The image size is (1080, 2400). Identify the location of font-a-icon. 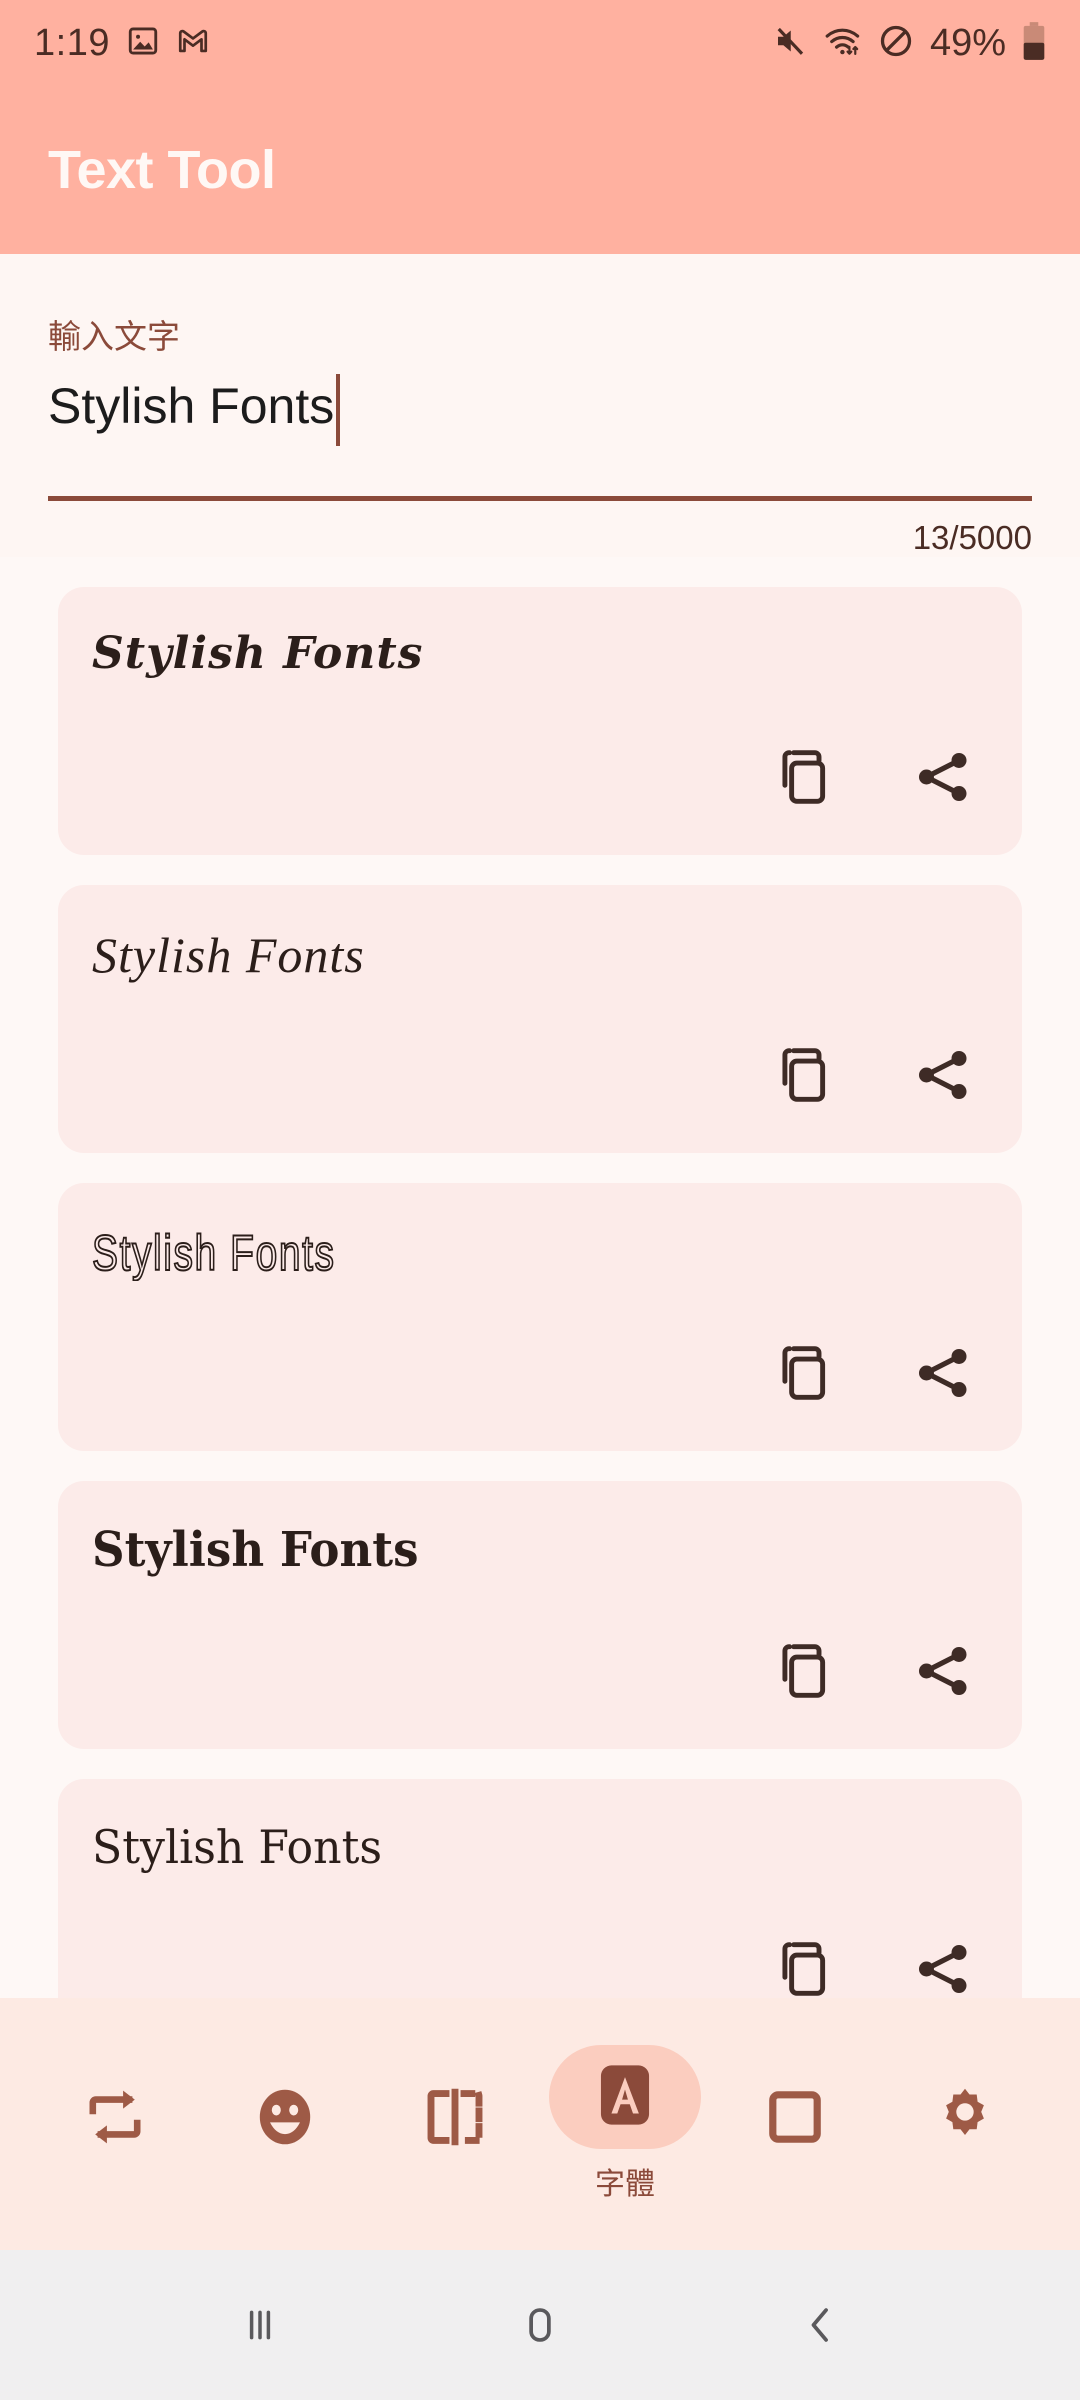
(625, 2097).